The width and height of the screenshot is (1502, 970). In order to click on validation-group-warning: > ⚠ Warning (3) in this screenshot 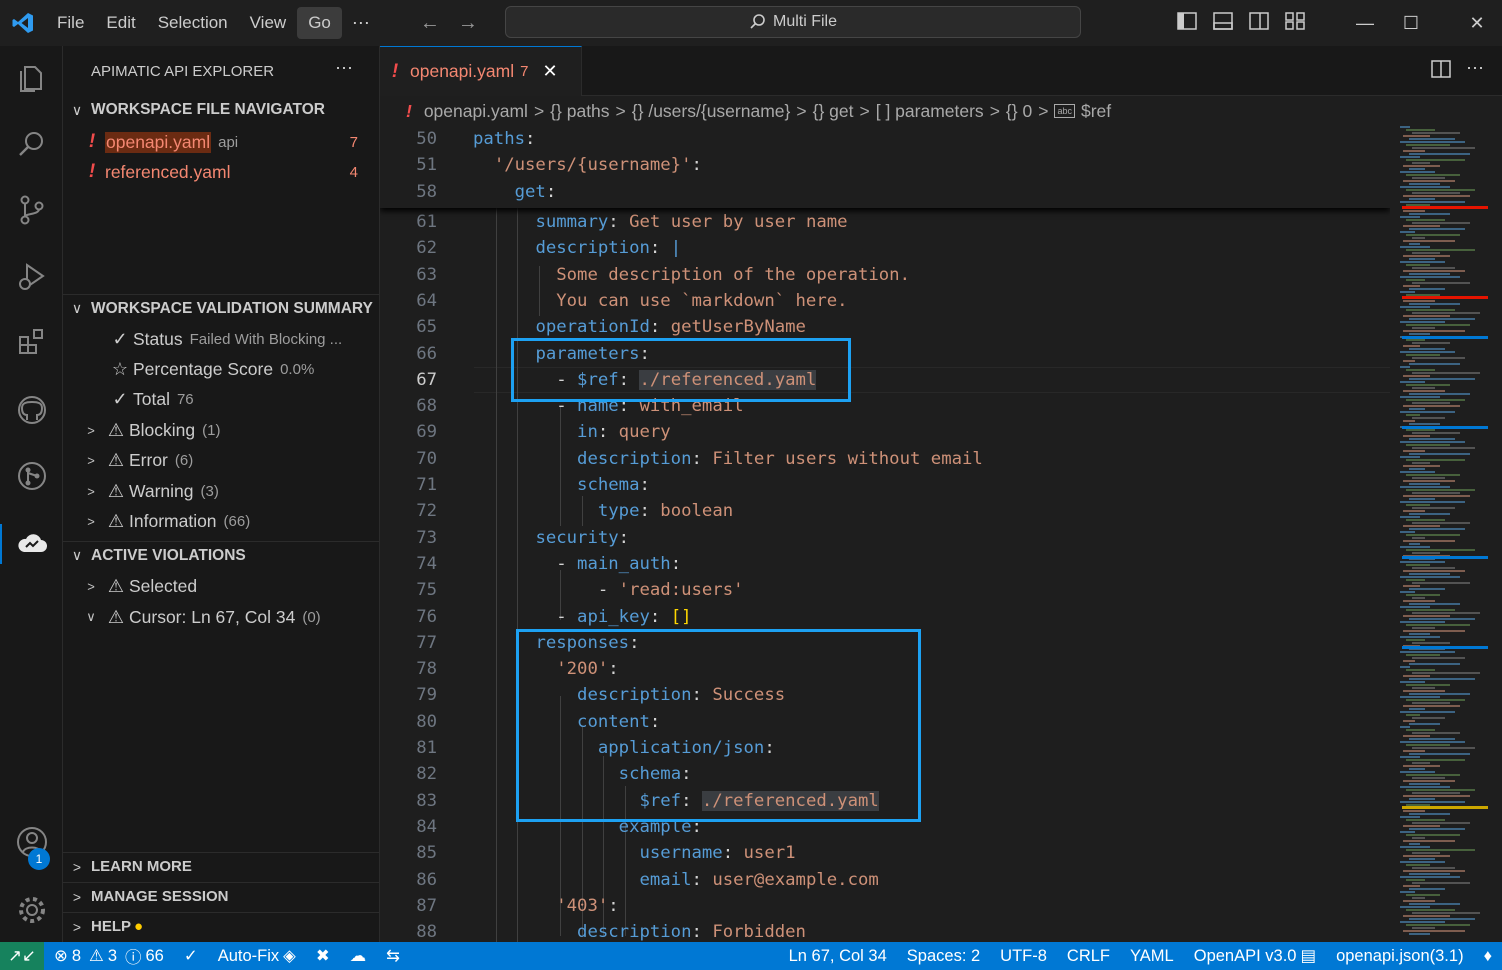, I will do `click(221, 491)`.